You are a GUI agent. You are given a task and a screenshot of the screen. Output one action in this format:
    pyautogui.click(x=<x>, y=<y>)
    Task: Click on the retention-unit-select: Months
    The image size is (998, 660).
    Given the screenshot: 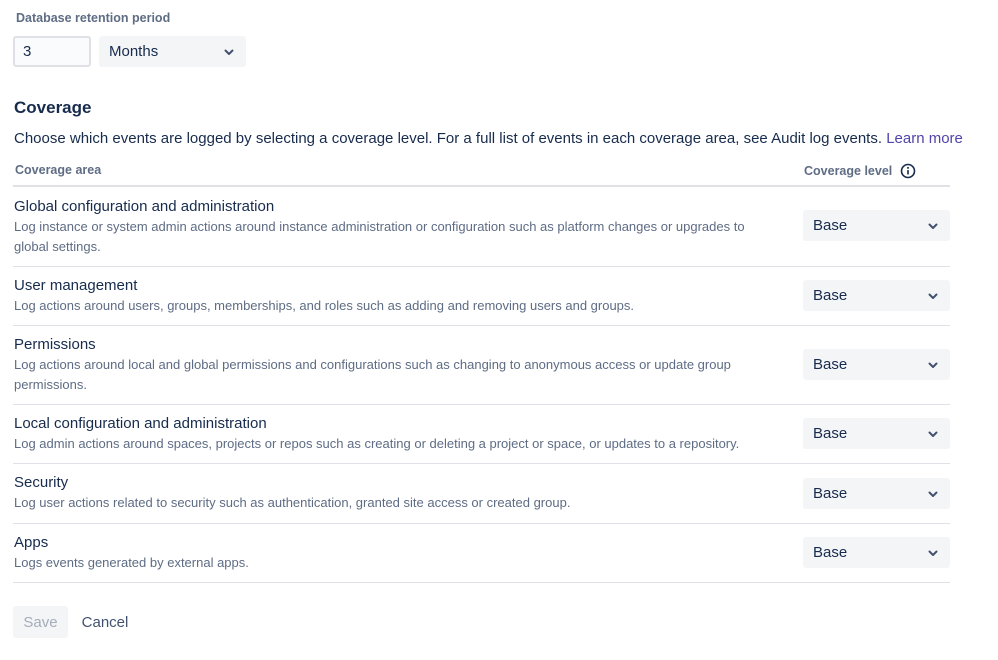 What is the action you would take?
    pyautogui.click(x=172, y=51)
    